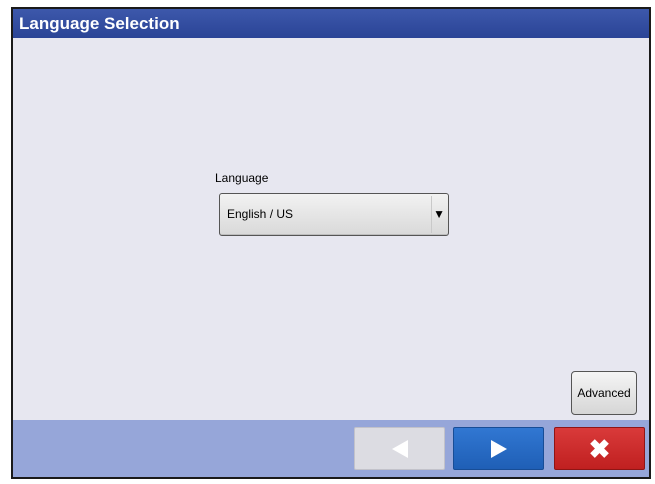  I want to click on next-button, so click(498, 448).